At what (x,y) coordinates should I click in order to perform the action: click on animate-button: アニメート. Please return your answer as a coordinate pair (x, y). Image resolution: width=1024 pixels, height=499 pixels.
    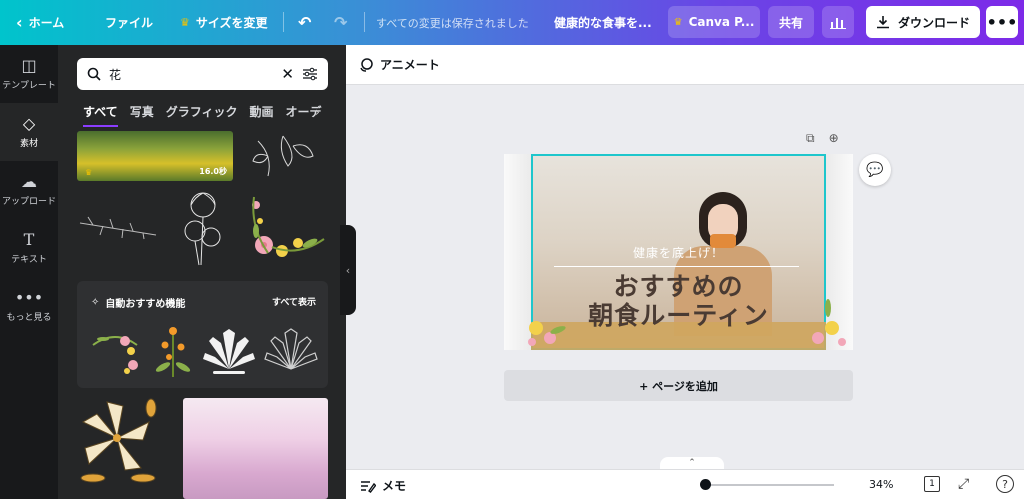
    Looking at the image, I should click on (399, 64).